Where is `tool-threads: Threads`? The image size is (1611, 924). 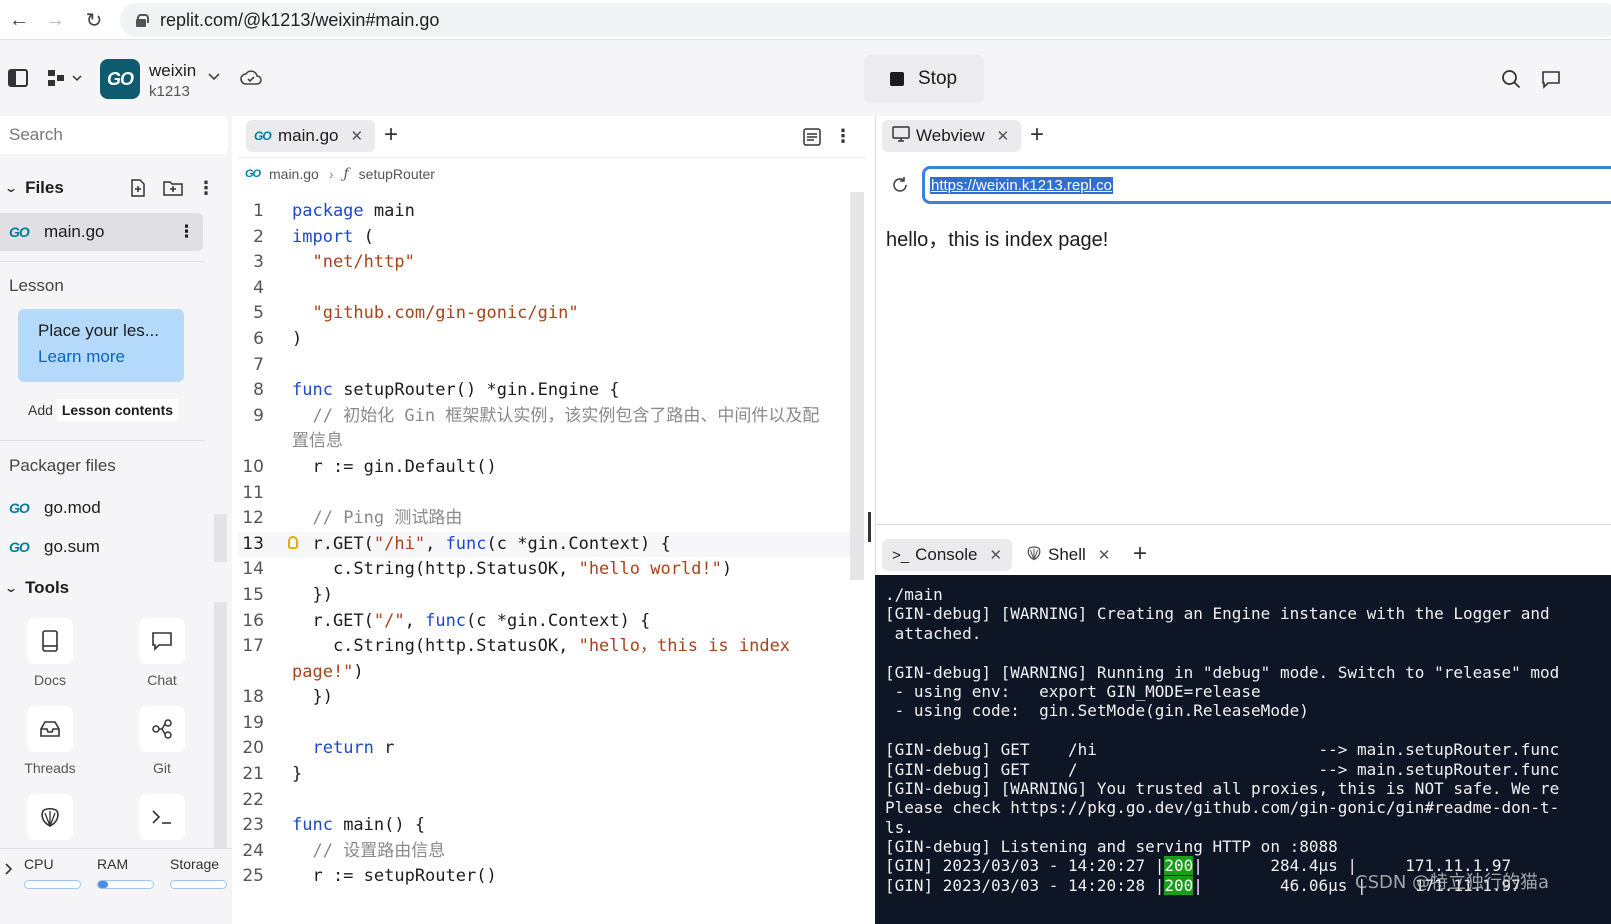
tool-threads: Threads is located at coordinates (50, 741).